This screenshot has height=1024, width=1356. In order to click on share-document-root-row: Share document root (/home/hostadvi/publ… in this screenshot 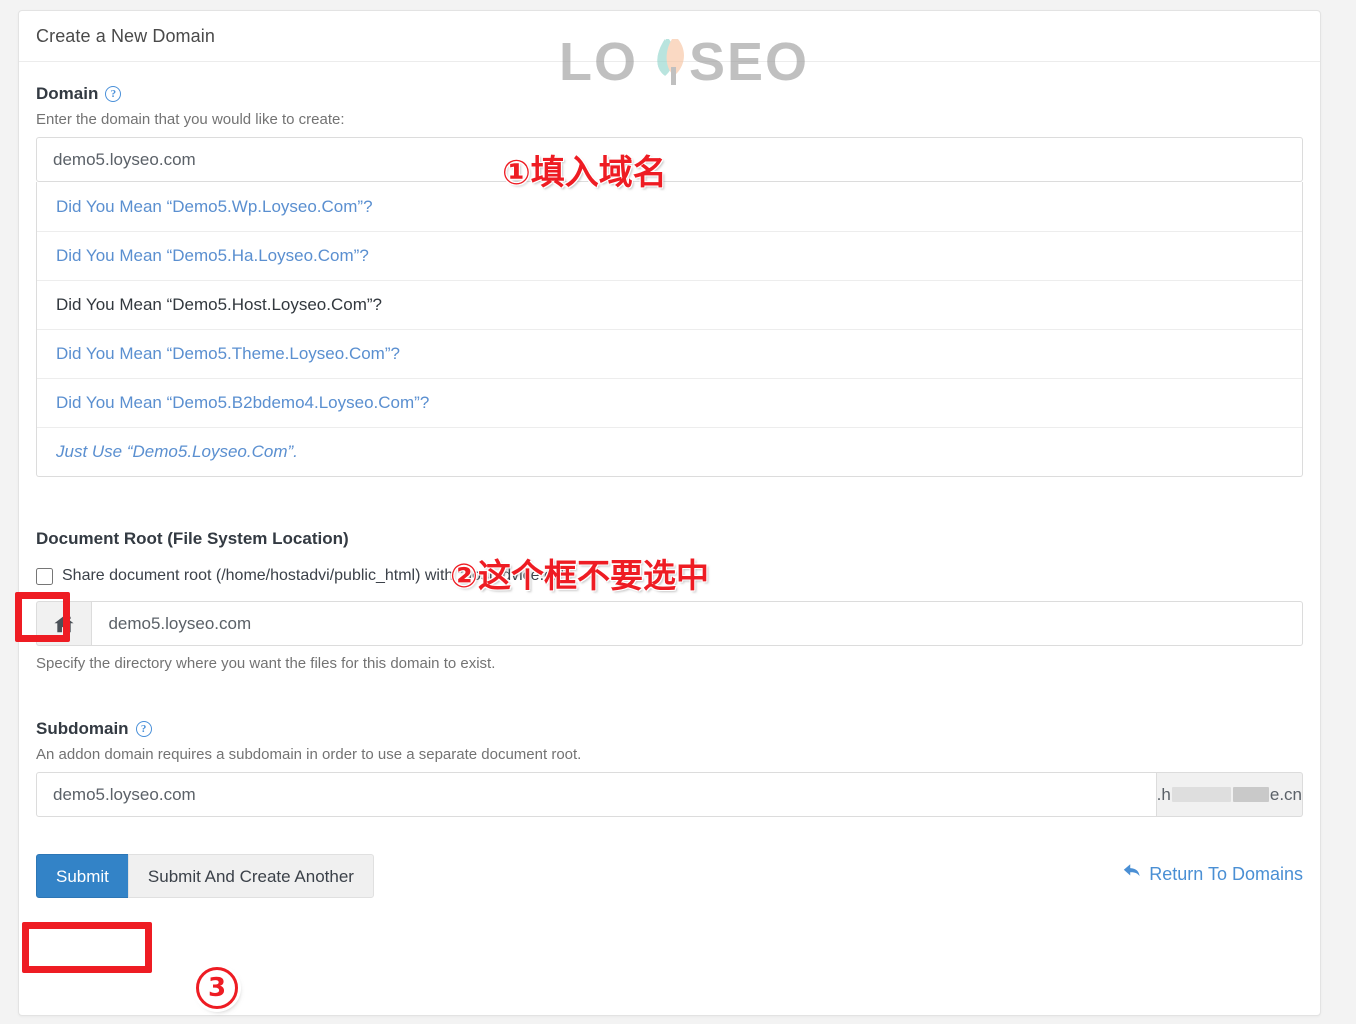, I will do `click(669, 576)`.